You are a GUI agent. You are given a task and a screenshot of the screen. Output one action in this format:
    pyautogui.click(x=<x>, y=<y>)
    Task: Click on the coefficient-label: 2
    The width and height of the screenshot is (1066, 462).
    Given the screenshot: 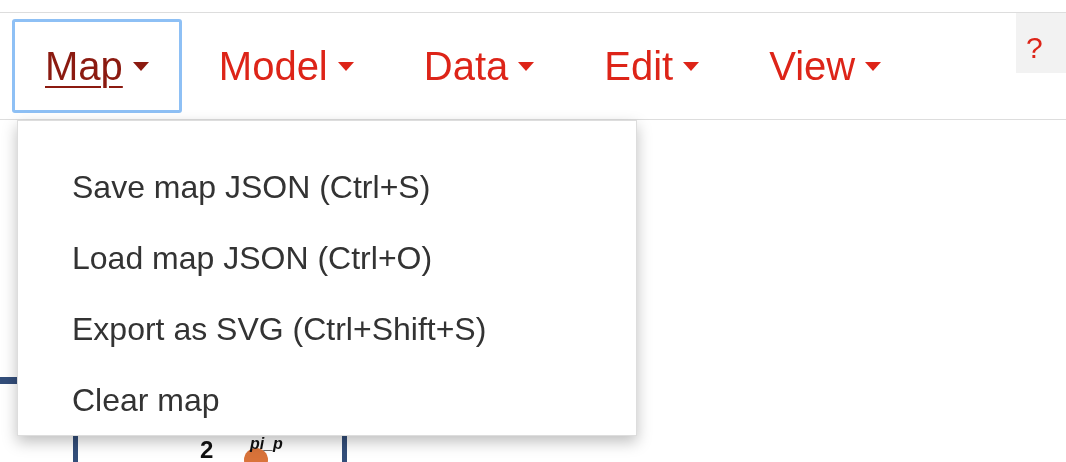 What is the action you would take?
    pyautogui.click(x=207, y=450)
    